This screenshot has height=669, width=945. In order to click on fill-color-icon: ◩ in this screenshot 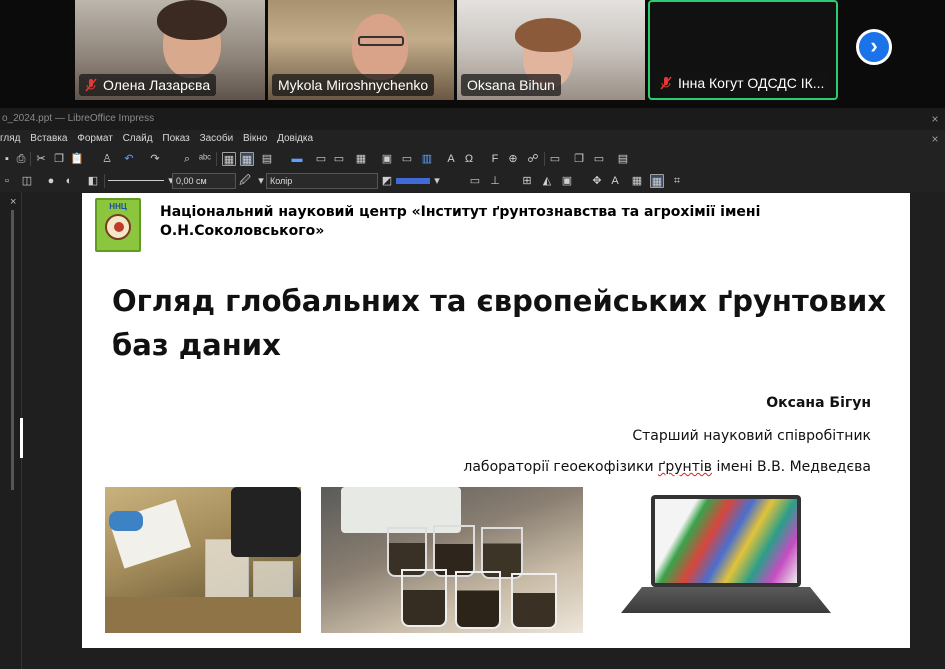, I will do `click(387, 181)`.